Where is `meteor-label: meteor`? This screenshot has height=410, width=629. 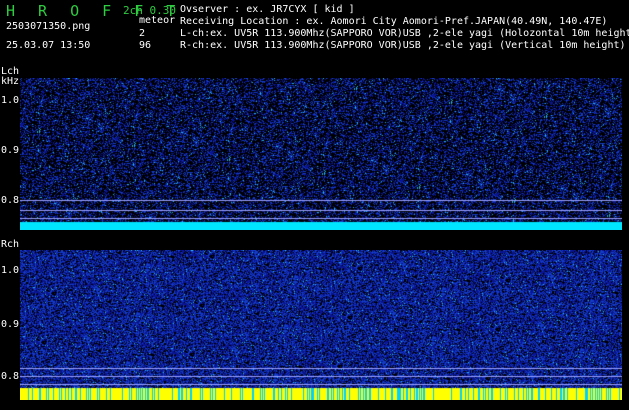
meteor-label: meteor is located at coordinates (157, 20).